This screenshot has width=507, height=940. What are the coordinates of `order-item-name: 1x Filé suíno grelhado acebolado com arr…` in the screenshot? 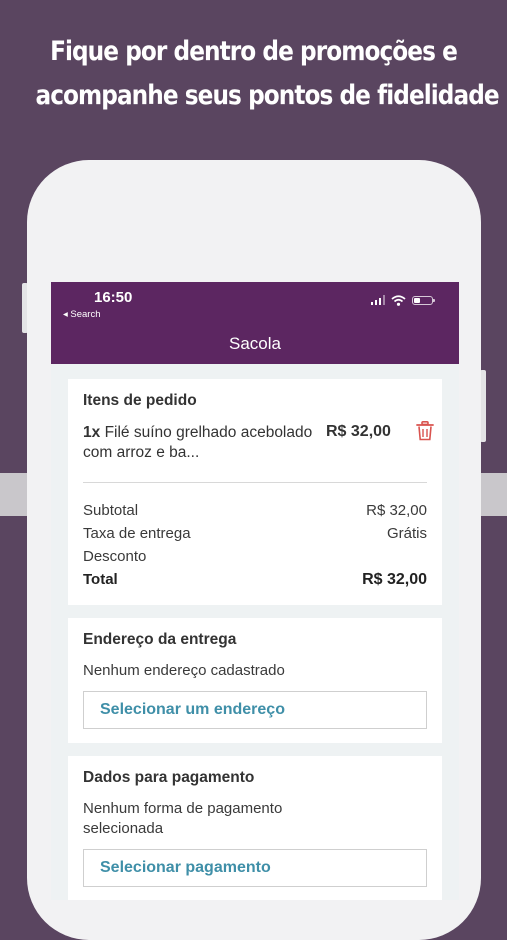 It's located at (203, 443).